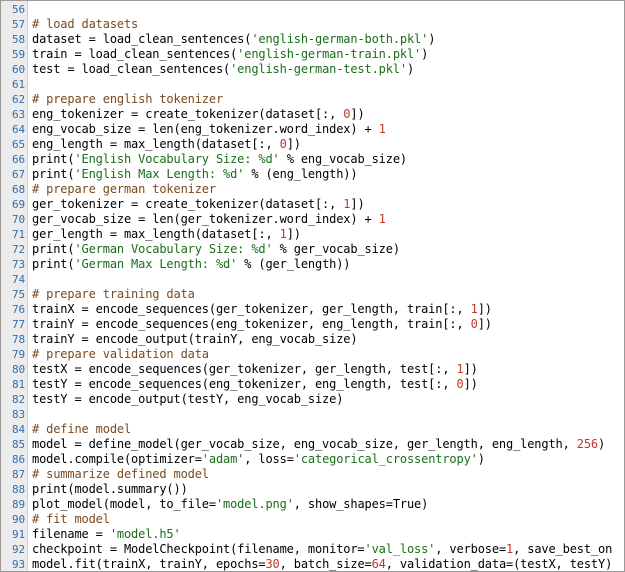 This screenshot has height=572, width=625. Describe the element at coordinates (312, 534) in the screenshot. I see `code-line: 91 filename = 'model.h5'` at that location.